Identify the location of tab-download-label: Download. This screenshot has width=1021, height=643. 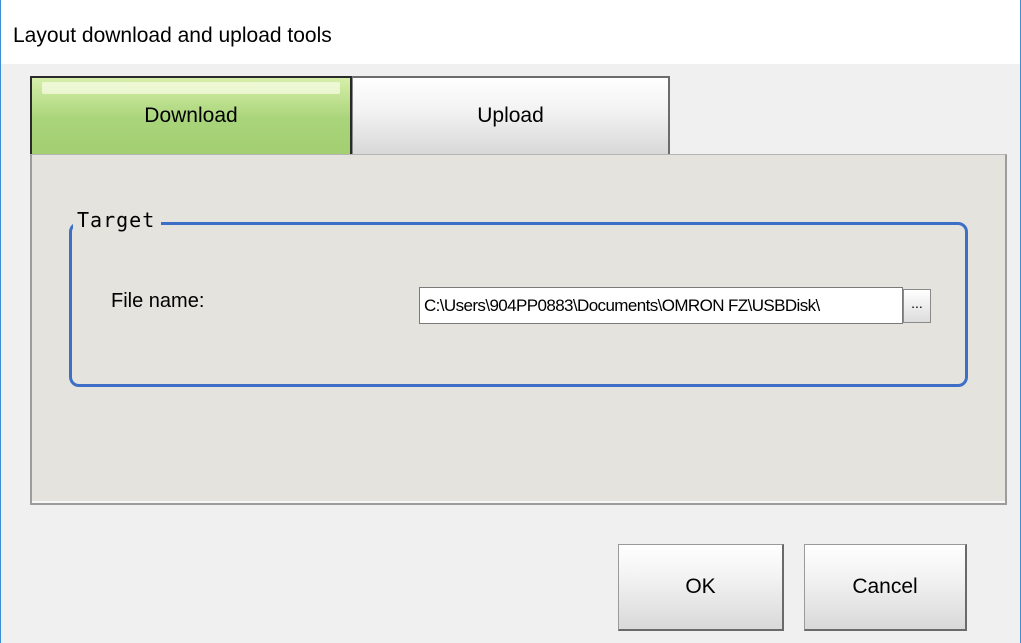
(191, 115).